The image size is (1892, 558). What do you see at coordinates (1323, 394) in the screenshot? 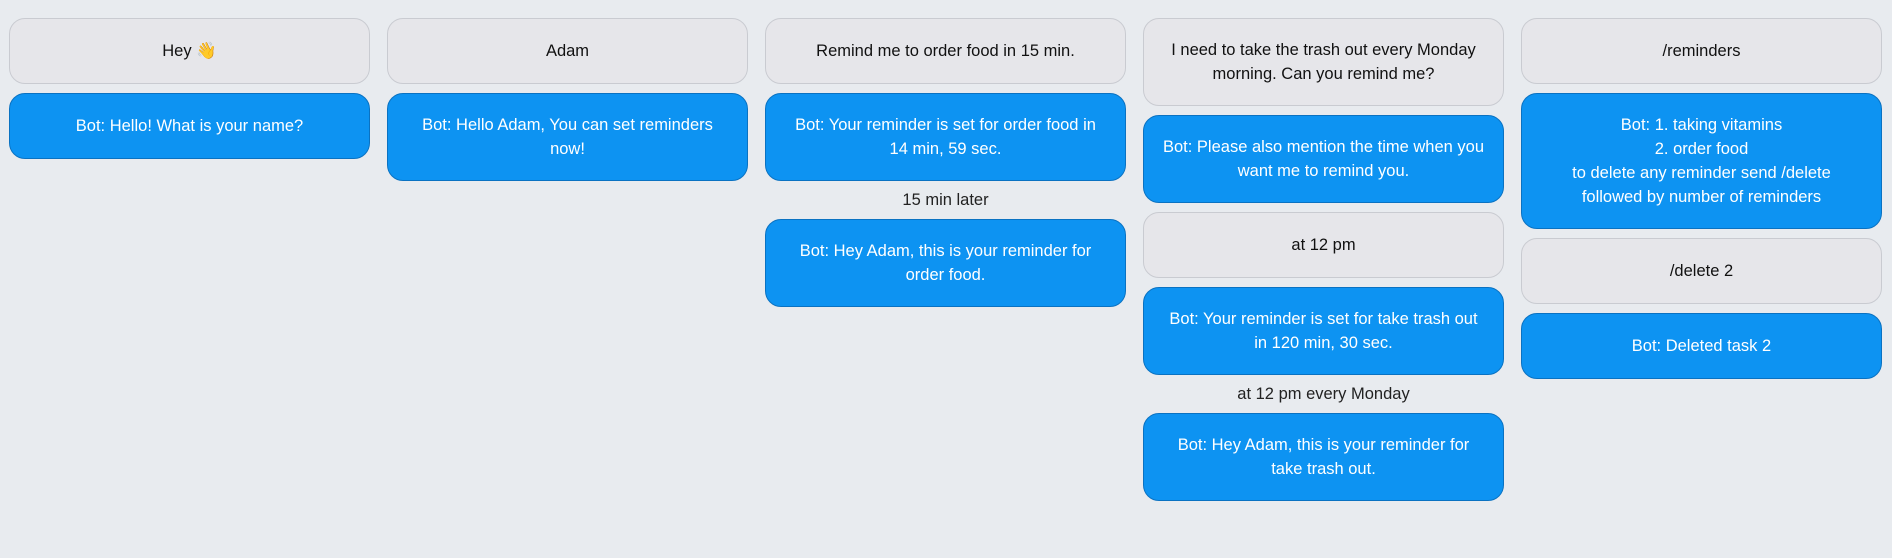
I see `time-elapsed-note: at 12 pm every Monday` at bounding box center [1323, 394].